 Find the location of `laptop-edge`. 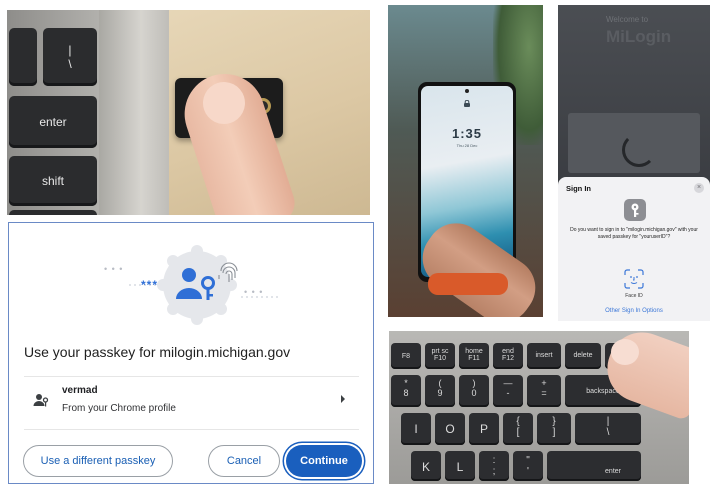

laptop-edge is located at coordinates (134, 112).